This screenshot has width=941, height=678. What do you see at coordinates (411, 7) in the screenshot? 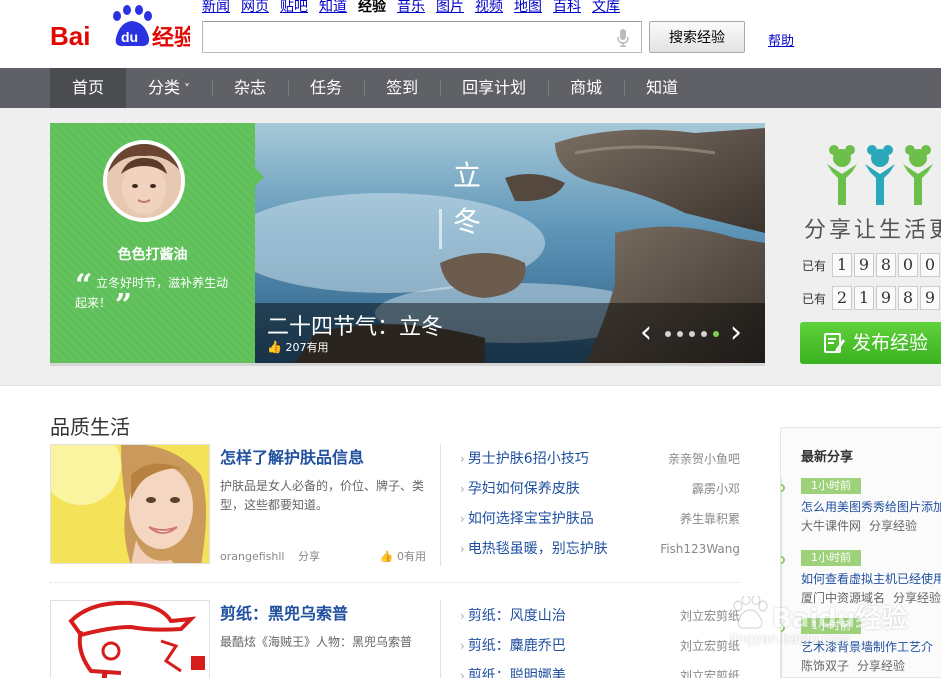
I see `product-nav-link: 音乐` at bounding box center [411, 7].